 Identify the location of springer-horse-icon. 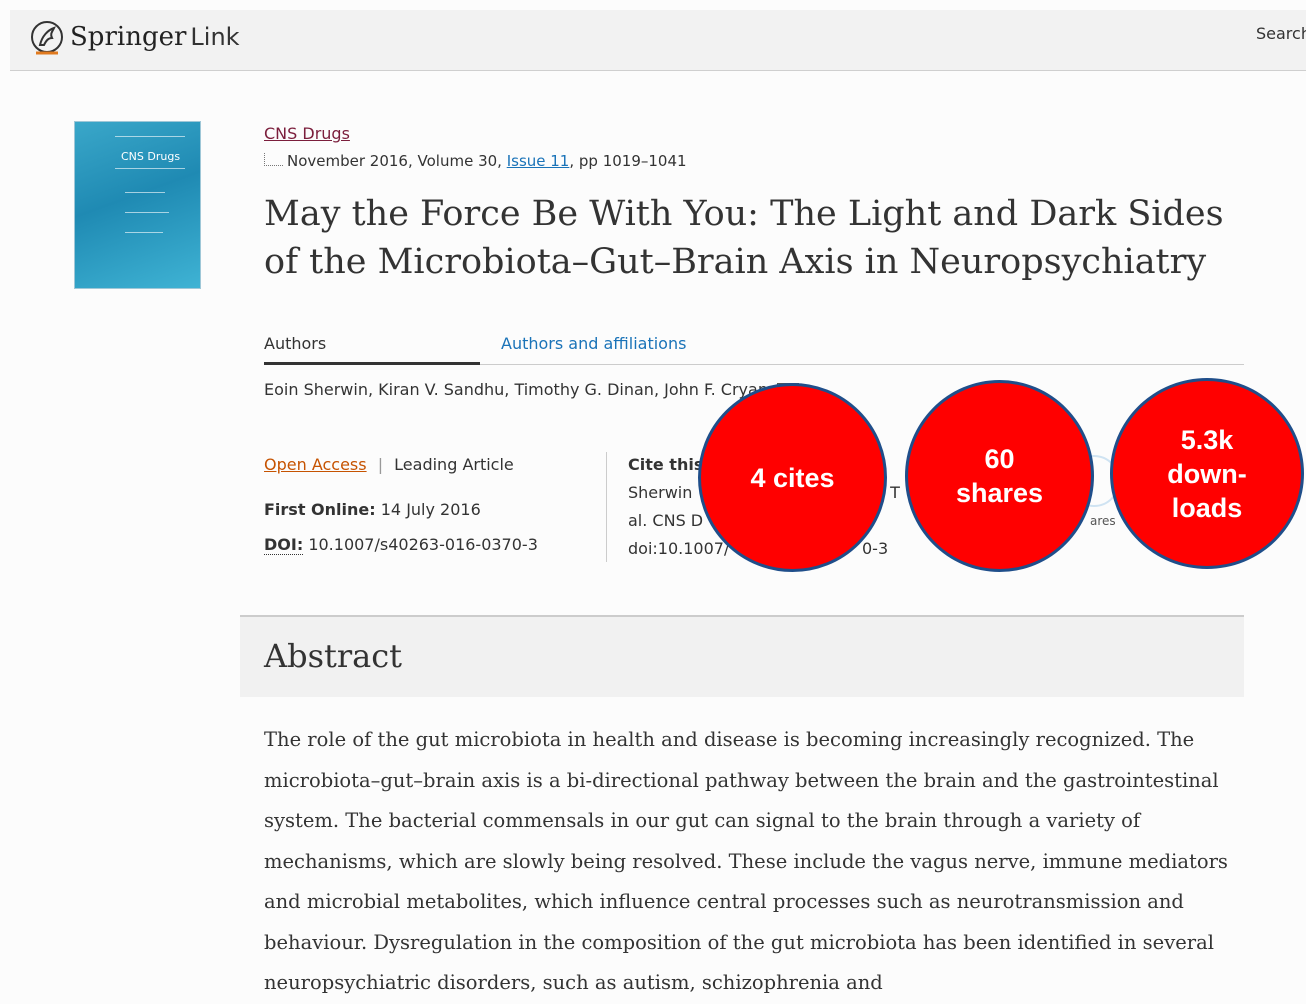
(47, 38).